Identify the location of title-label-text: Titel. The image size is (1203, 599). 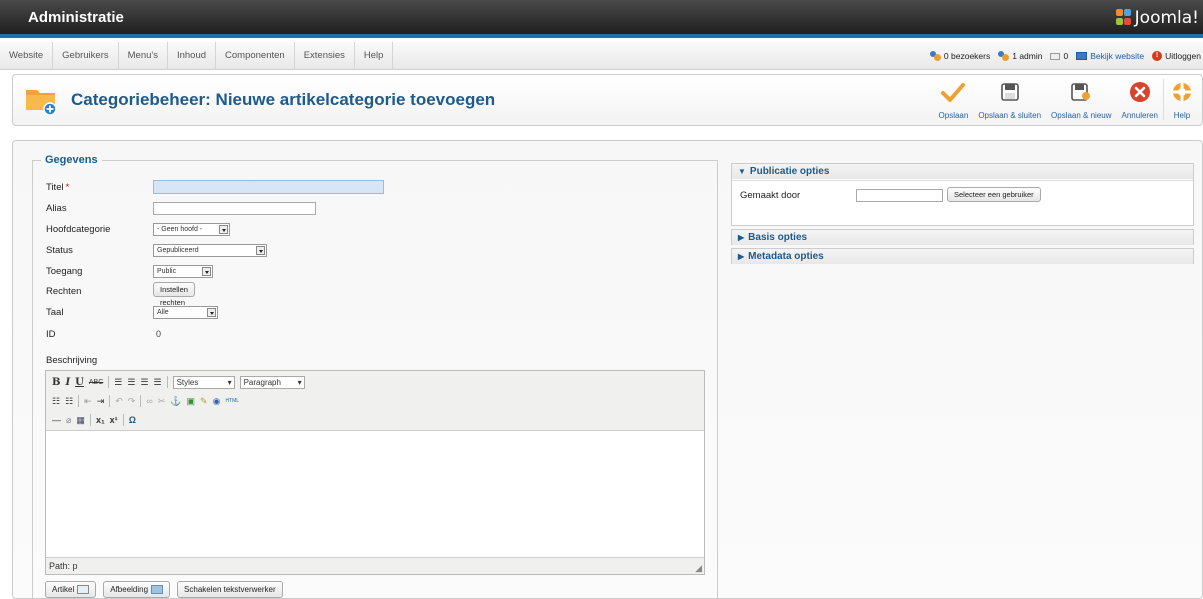
(55, 187).